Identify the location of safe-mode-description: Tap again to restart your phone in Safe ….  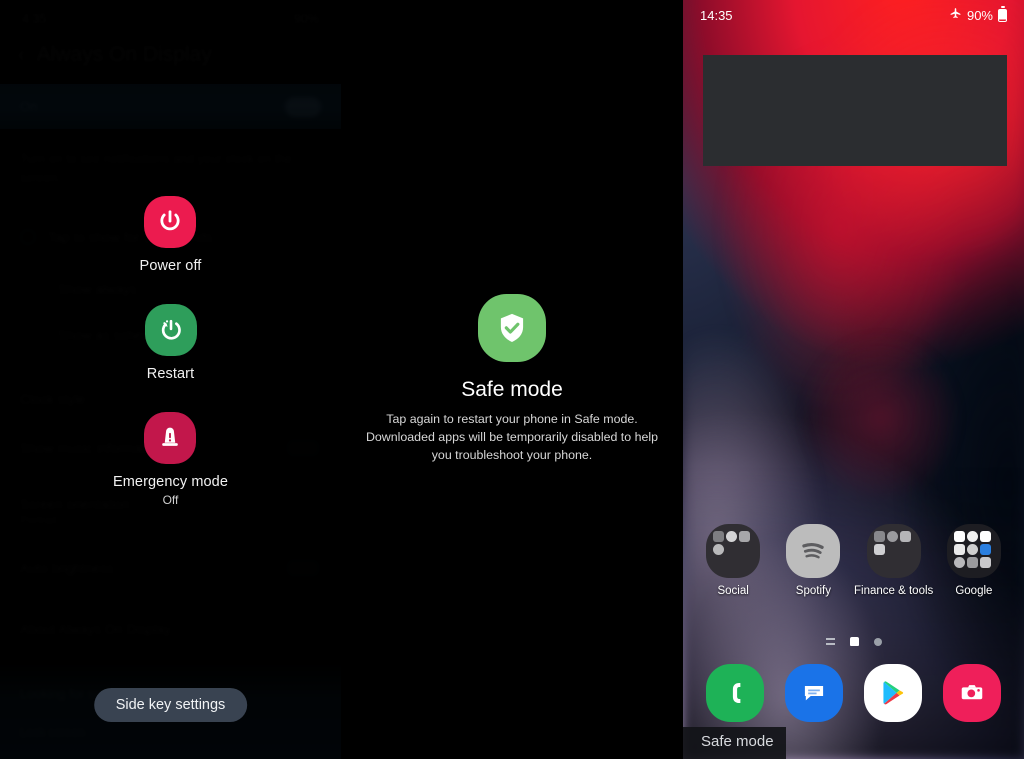
(512, 437).